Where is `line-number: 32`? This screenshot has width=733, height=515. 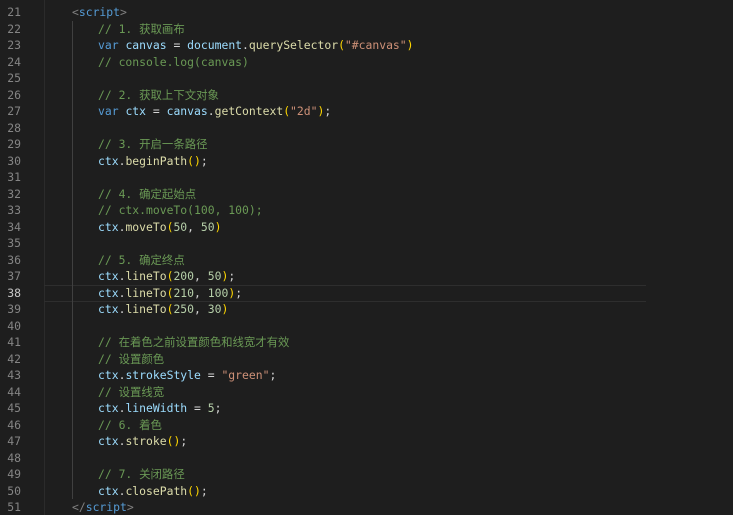 line-number: 32 is located at coordinates (14, 193).